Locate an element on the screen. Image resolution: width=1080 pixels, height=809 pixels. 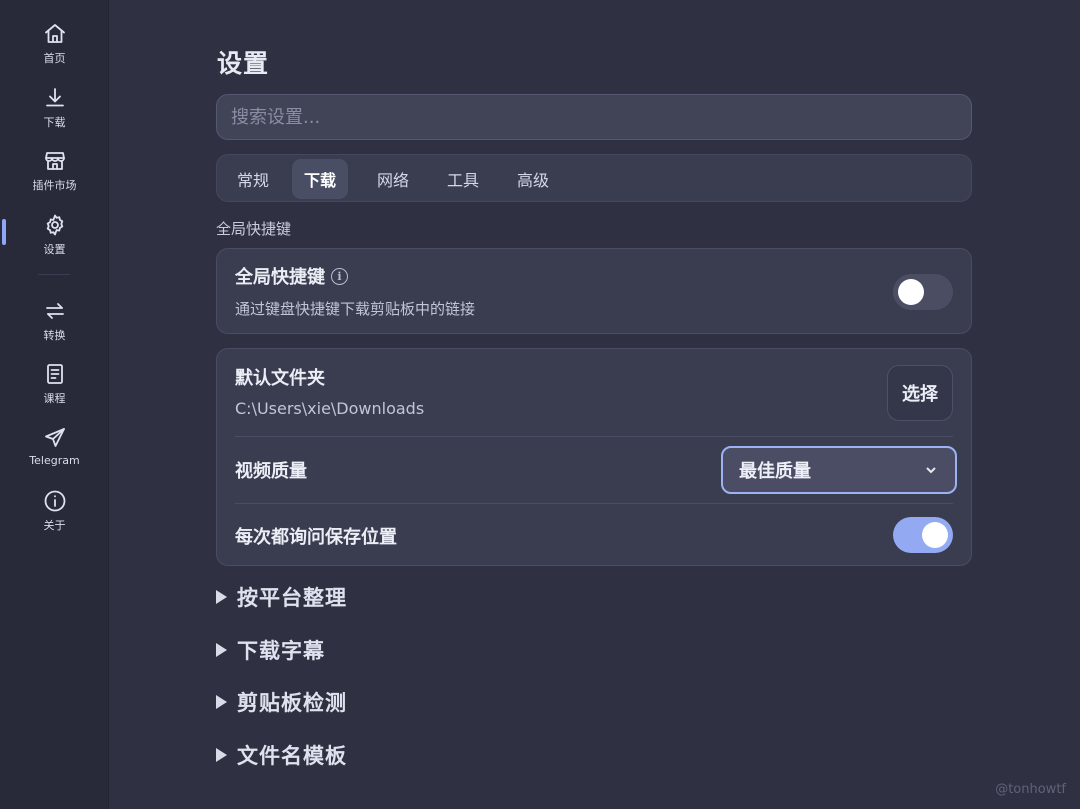
collapse-clipboard-detection: 剪贴板检测 is located at coordinates (281, 702).